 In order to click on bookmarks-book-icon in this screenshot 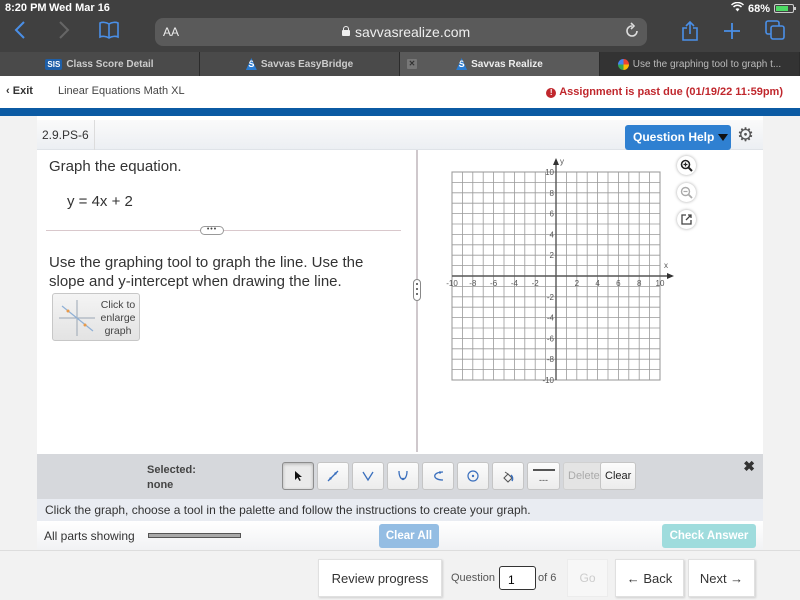, I will do `click(109, 33)`.